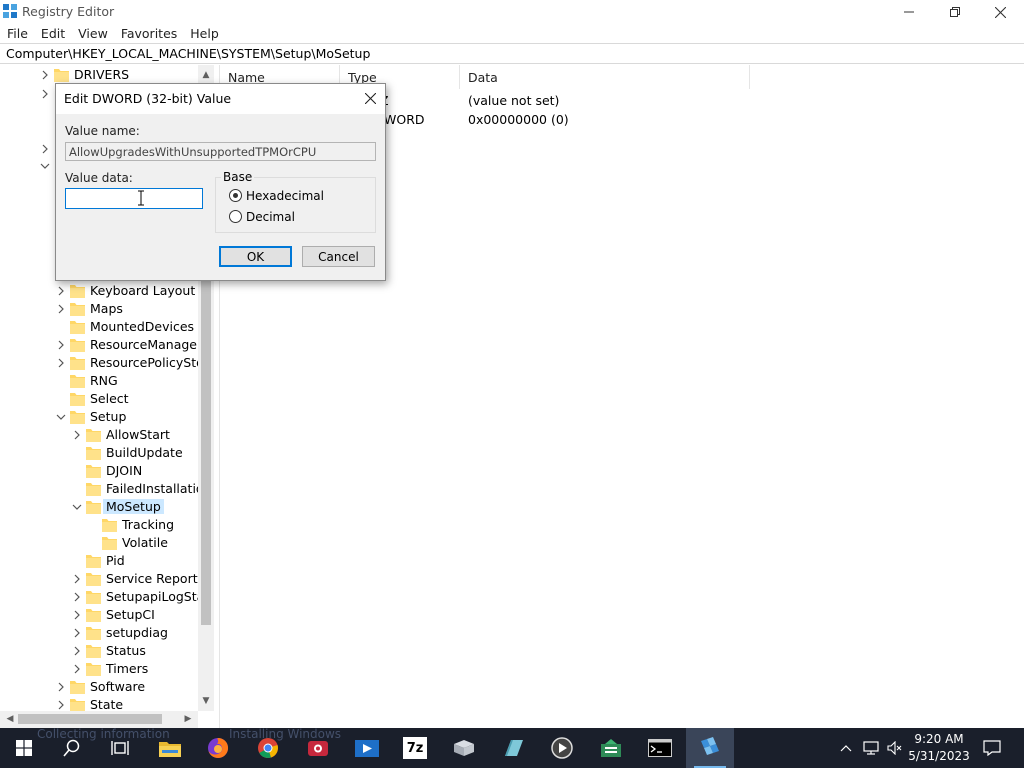 The height and width of the screenshot is (768, 1024). Describe the element at coordinates (415, 748) in the screenshot. I see `7zip-button: 7z` at that location.